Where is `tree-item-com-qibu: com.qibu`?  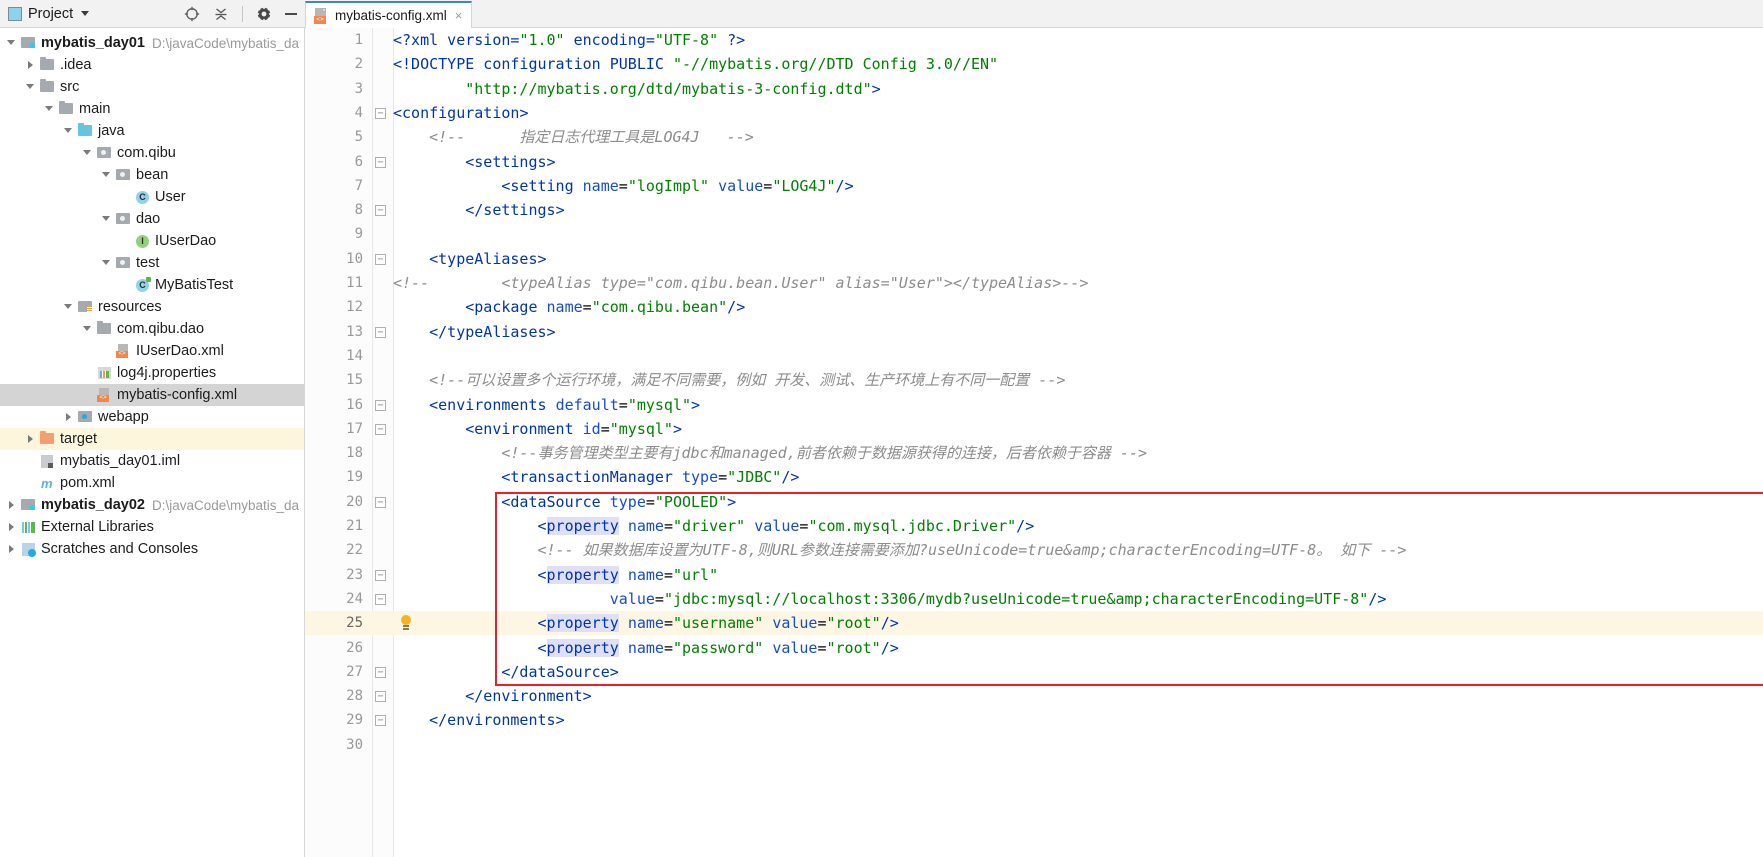 tree-item-com-qibu: com.qibu is located at coordinates (152, 153).